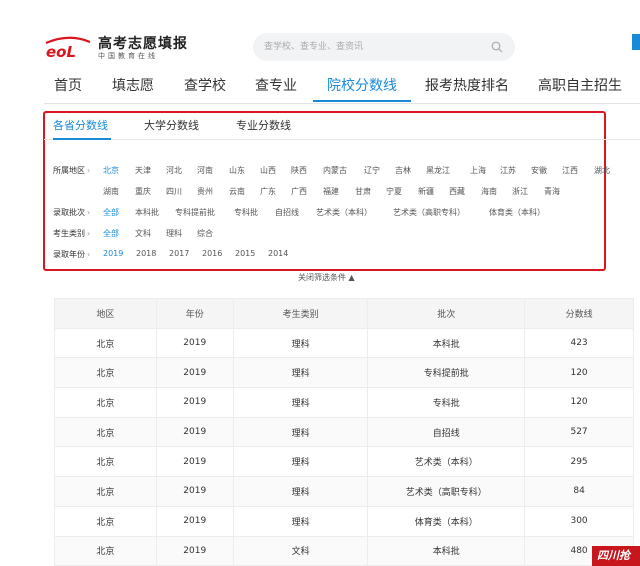 The height and width of the screenshot is (566, 640). I want to click on filter-option-region: 广东, so click(268, 191).